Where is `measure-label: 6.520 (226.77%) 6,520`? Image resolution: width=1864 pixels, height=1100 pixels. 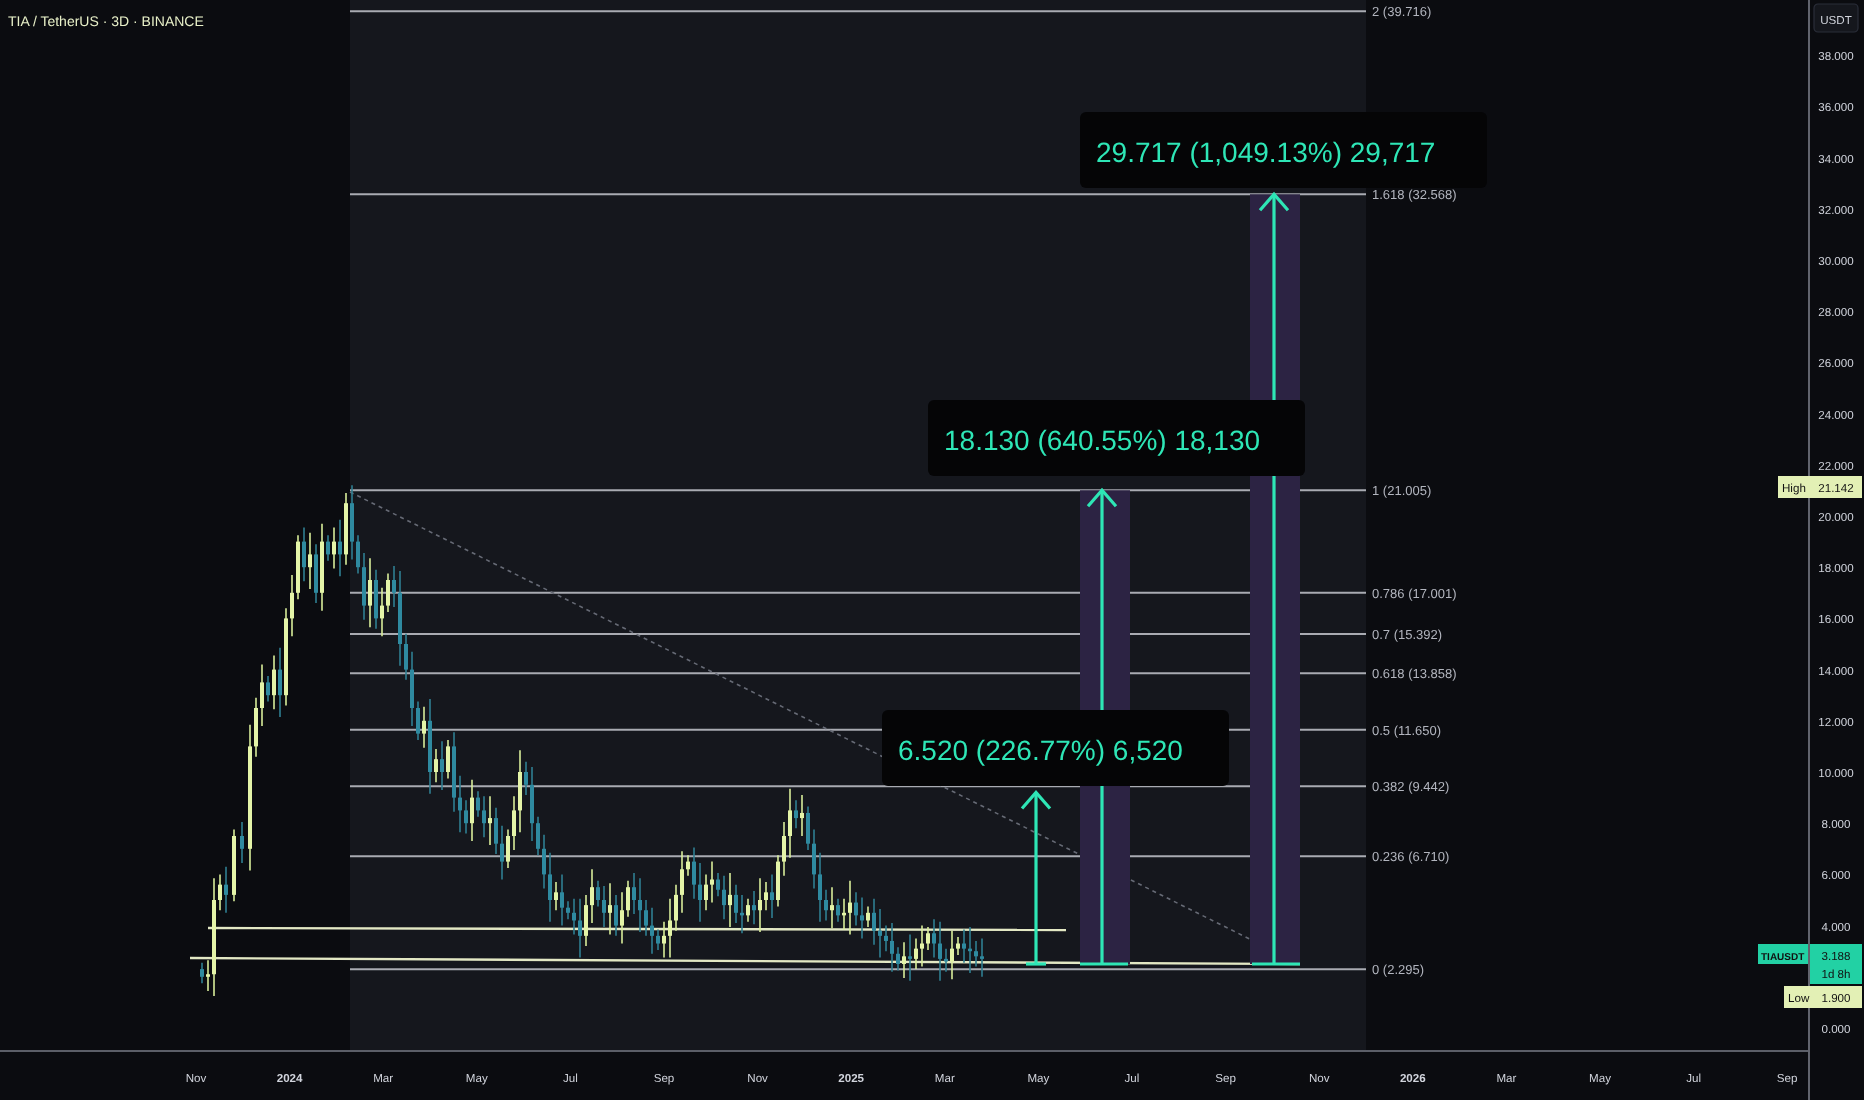 measure-label: 6.520 (226.77%) 6,520 is located at coordinates (1040, 750).